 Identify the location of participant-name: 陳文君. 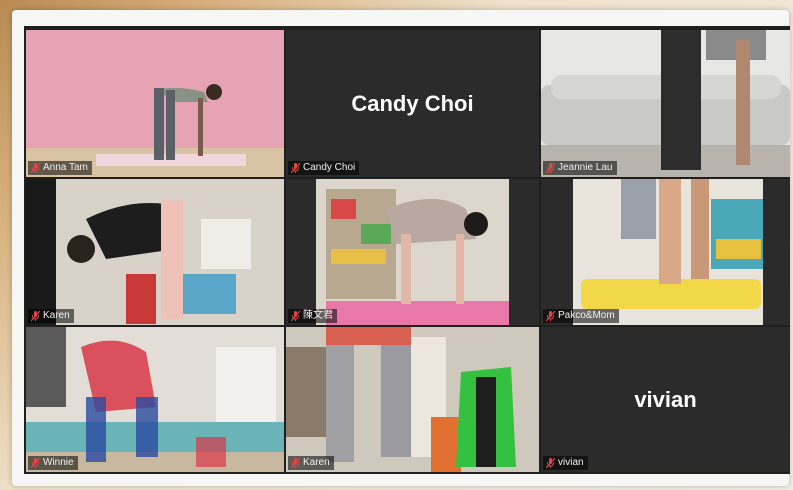
(318, 315).